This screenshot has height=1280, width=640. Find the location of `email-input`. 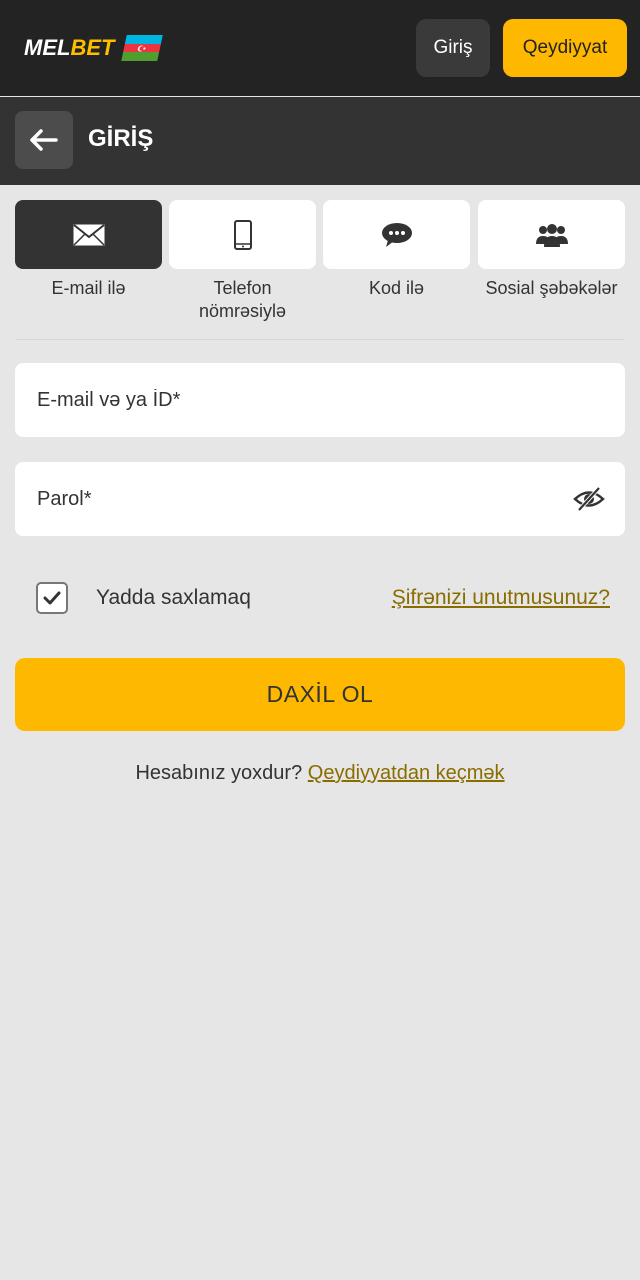

email-input is located at coordinates (331, 400).